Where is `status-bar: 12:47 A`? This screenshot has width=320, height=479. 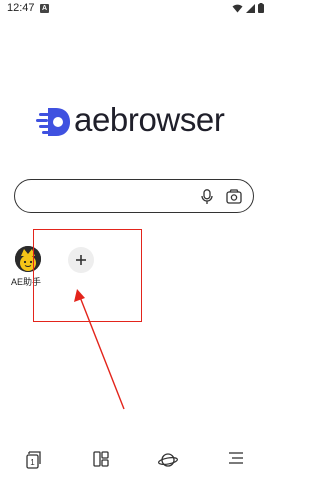
status-bar: 12:47 A is located at coordinates (135, 9).